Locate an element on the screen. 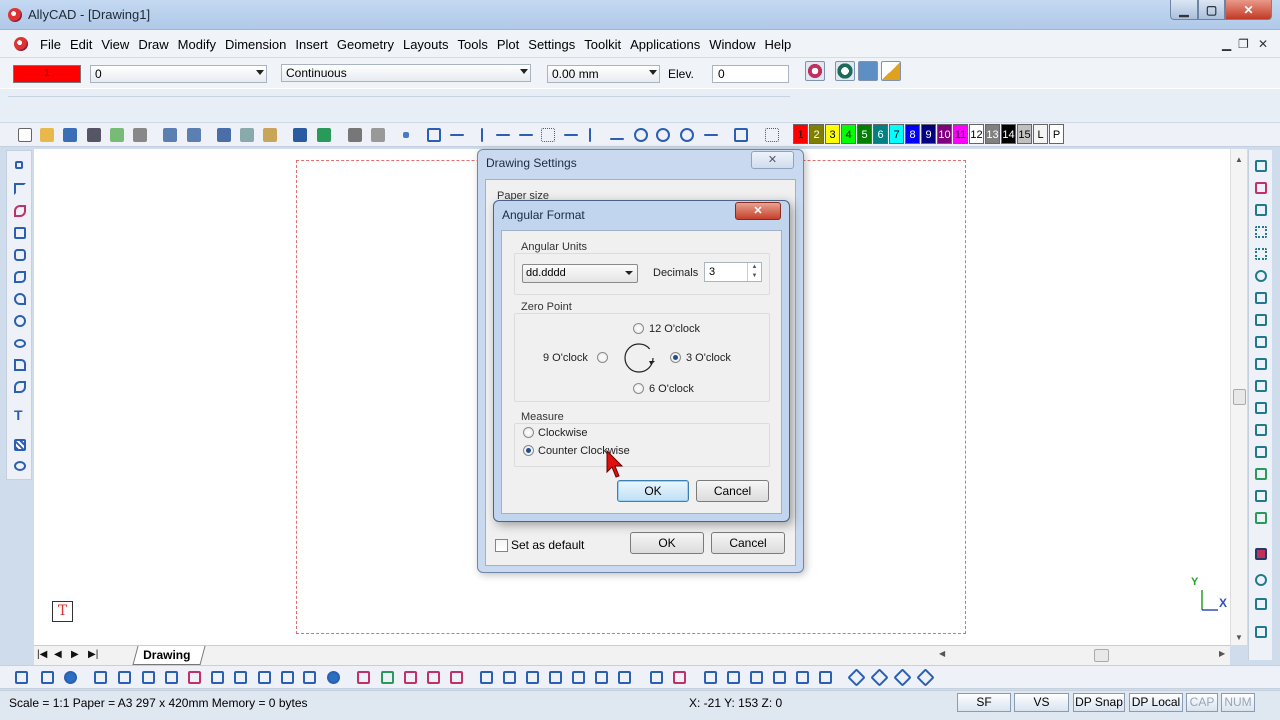 The width and height of the screenshot is (1280, 720). ally-logo-icon is located at coordinates (815, 71).